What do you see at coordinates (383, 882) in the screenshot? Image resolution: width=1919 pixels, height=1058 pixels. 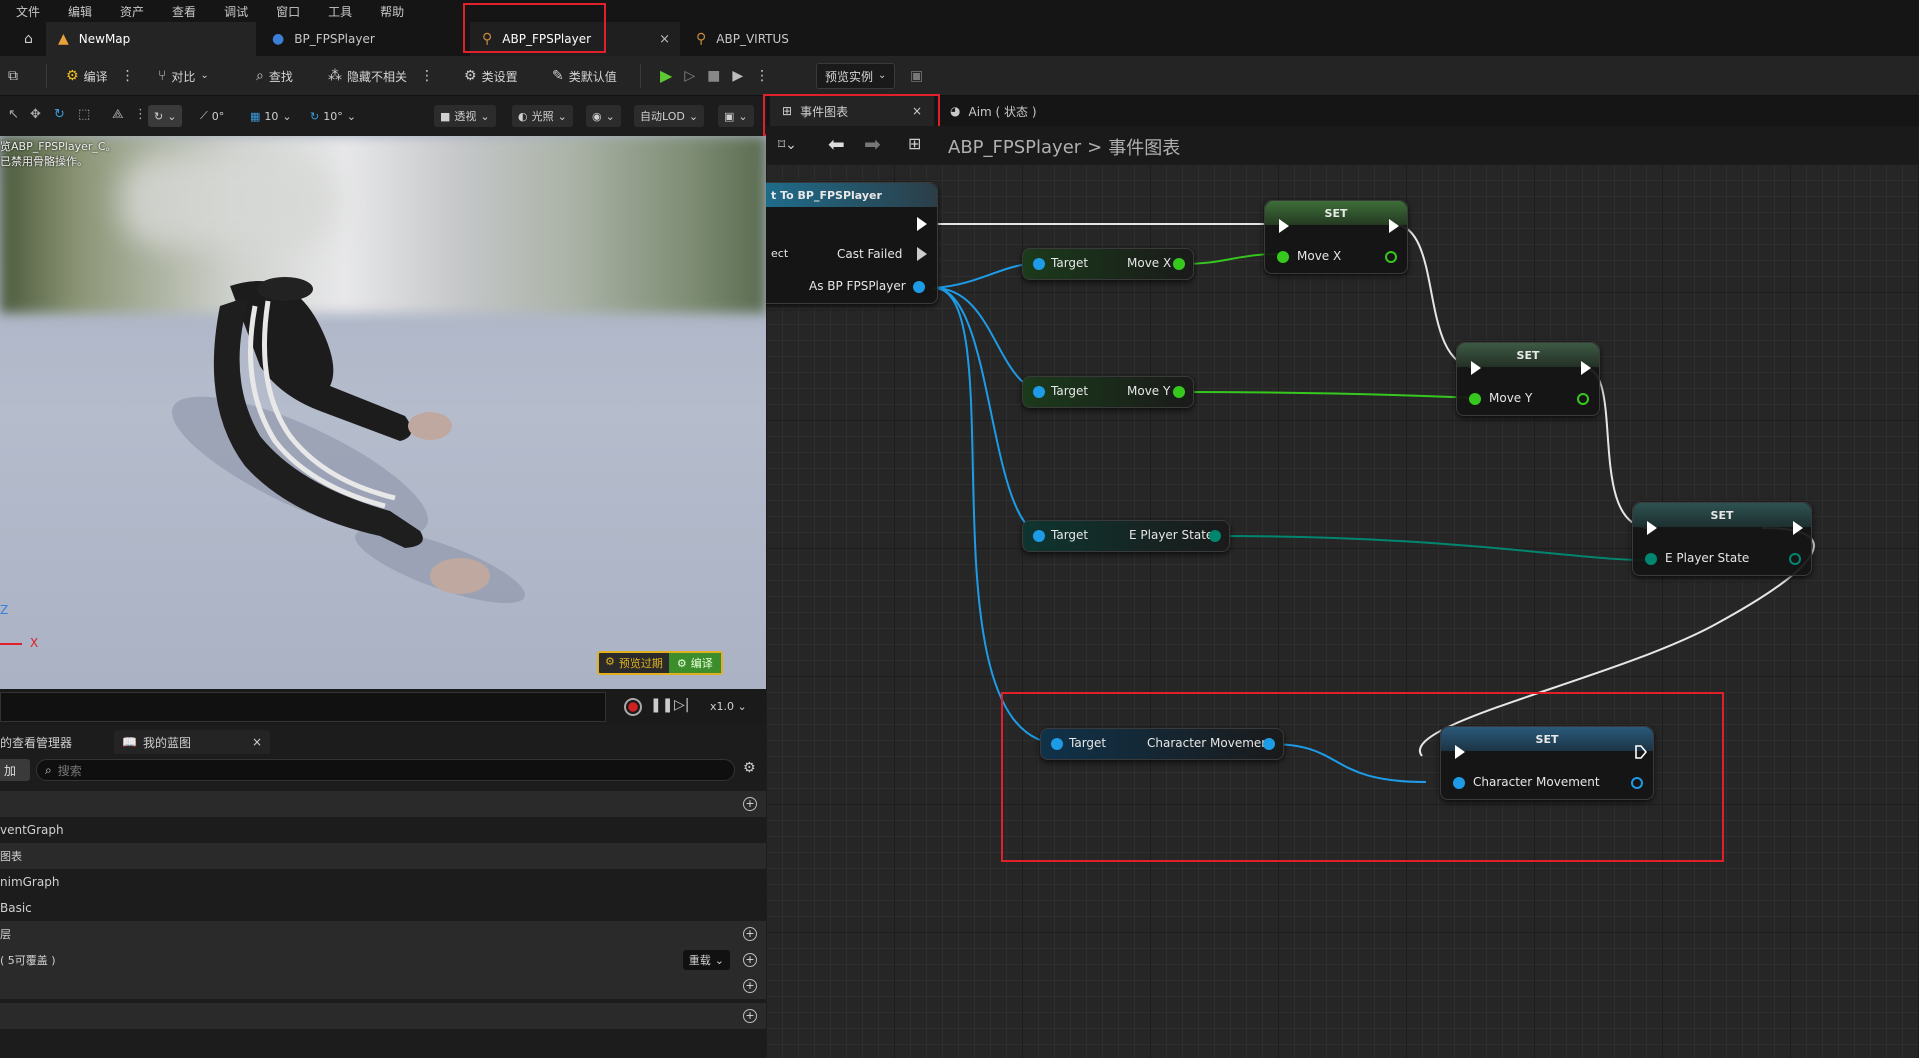 I see `list-item: nimGraph` at bounding box center [383, 882].